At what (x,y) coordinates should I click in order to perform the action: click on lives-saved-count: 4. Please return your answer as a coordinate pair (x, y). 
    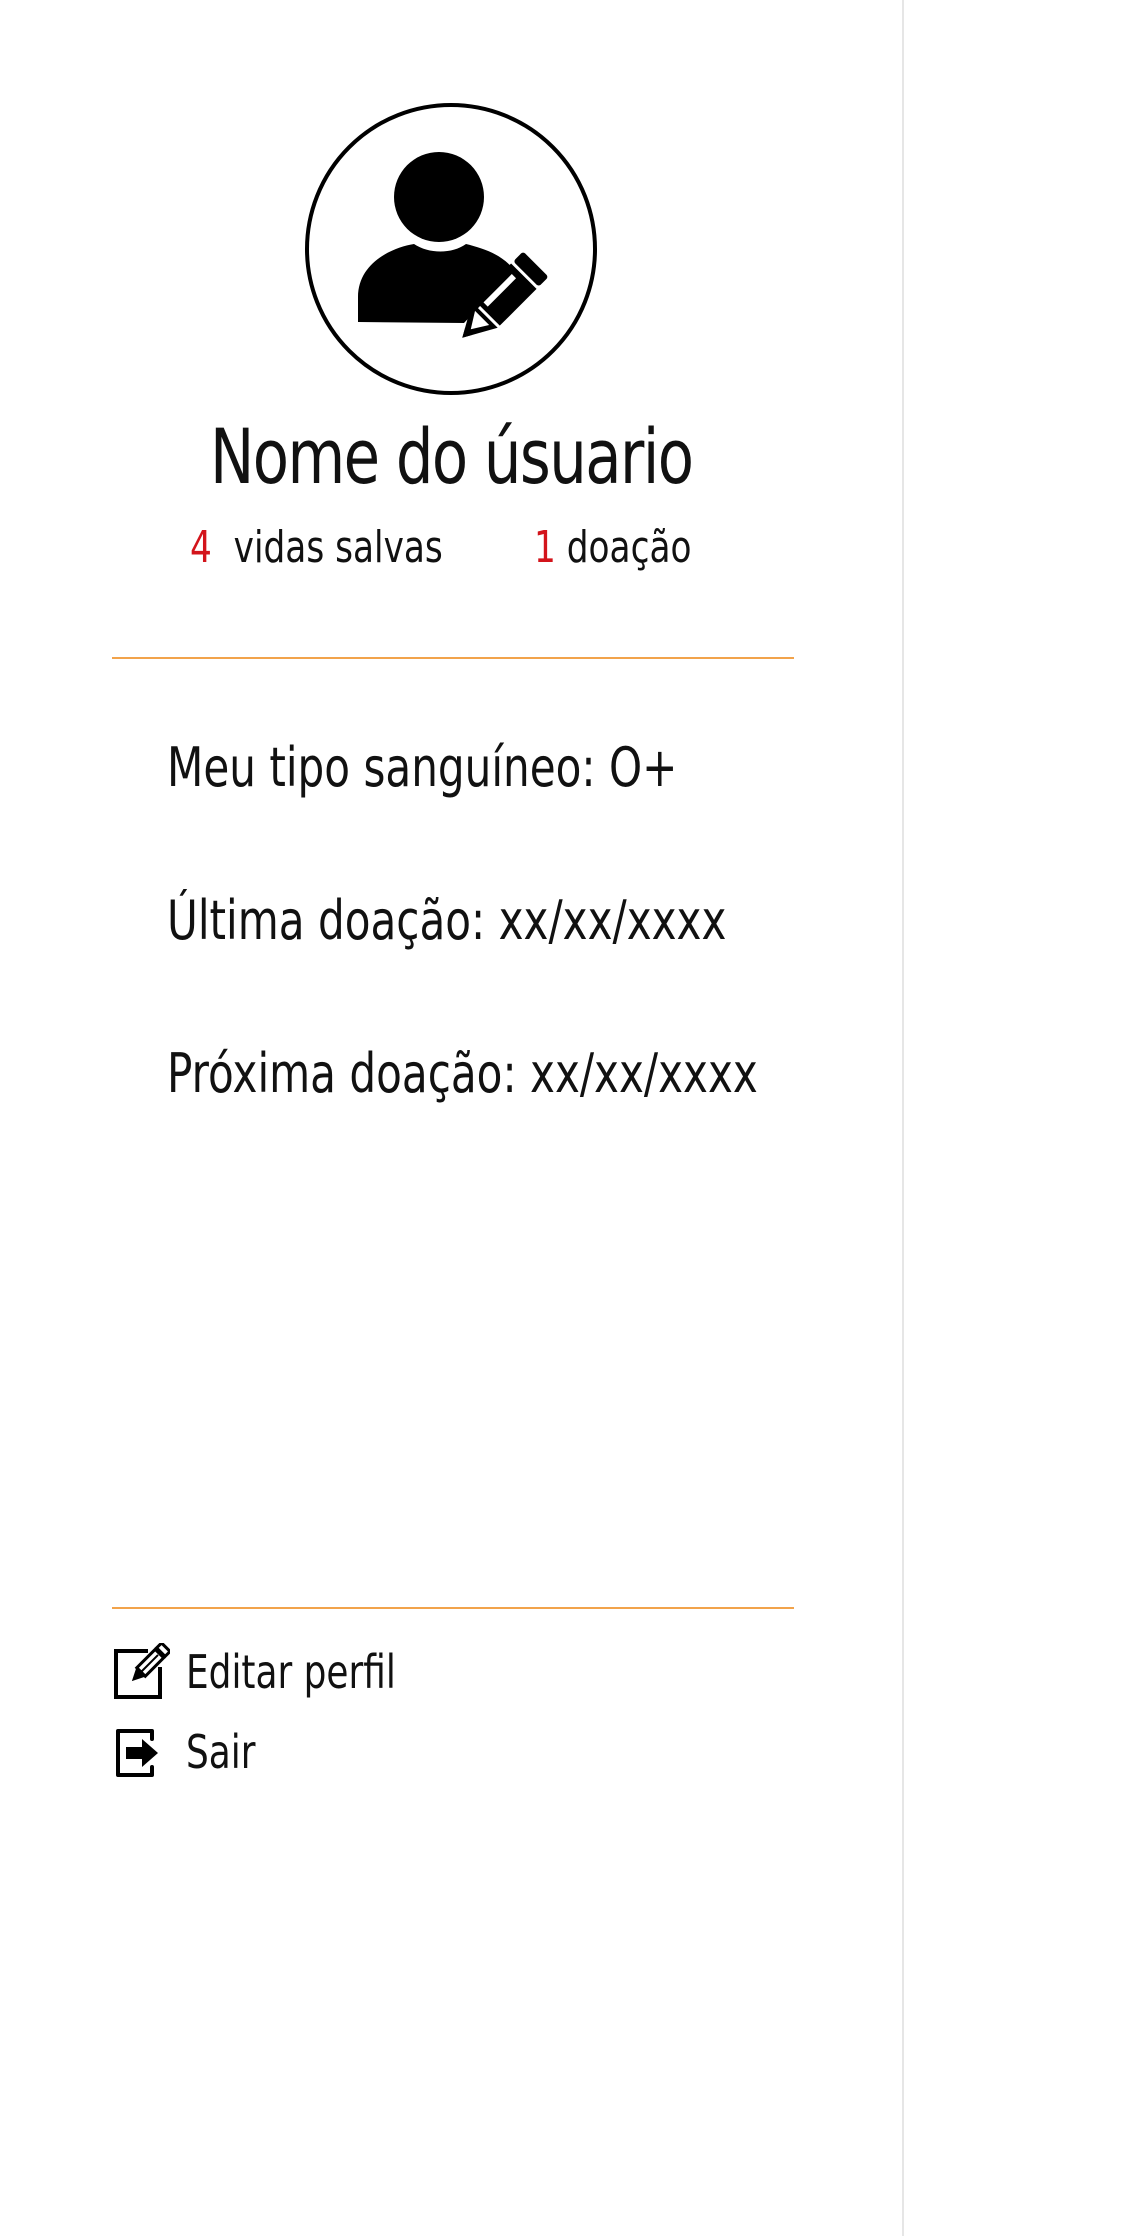
    Looking at the image, I should click on (201, 547).